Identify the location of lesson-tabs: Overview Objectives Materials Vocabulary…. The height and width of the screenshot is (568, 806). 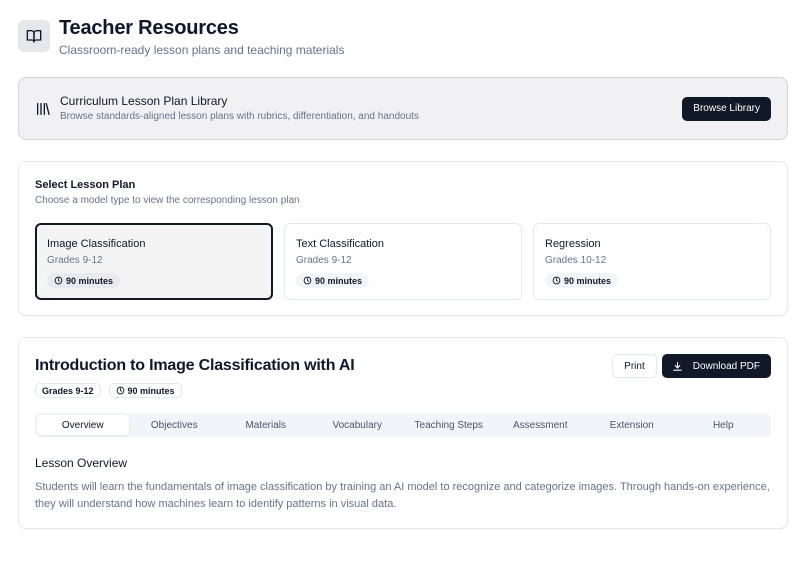
(403, 425).